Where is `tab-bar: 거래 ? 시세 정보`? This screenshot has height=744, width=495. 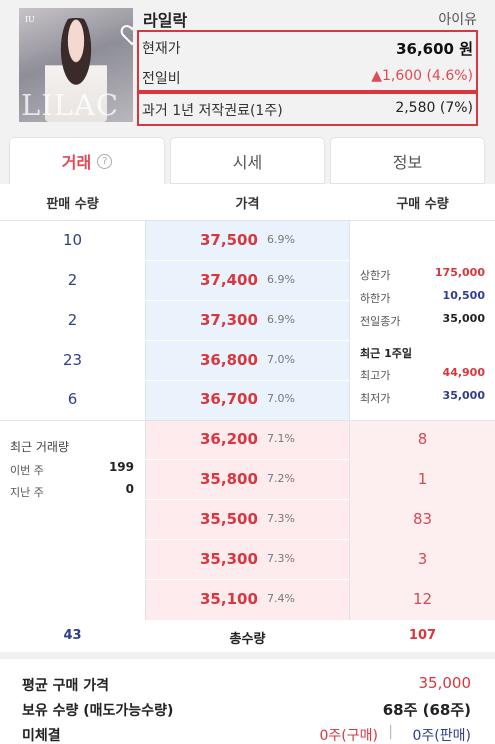 tab-bar: 거래 ? 시세 정보 is located at coordinates (247, 159).